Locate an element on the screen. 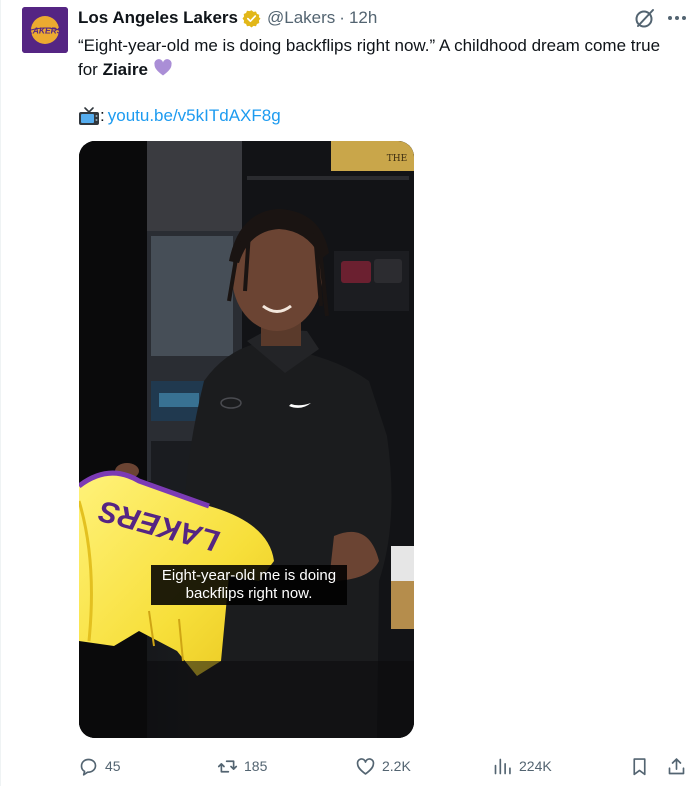 This screenshot has width=700, height=786. like-button: 2.2K is located at coordinates (383, 766).